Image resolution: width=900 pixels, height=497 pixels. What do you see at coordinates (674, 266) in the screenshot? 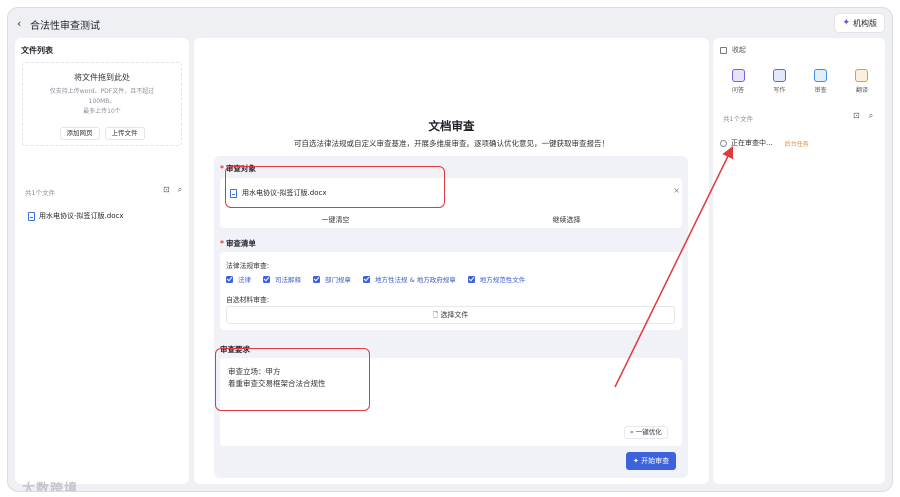
I see `annotation-arrow` at bounding box center [674, 266].